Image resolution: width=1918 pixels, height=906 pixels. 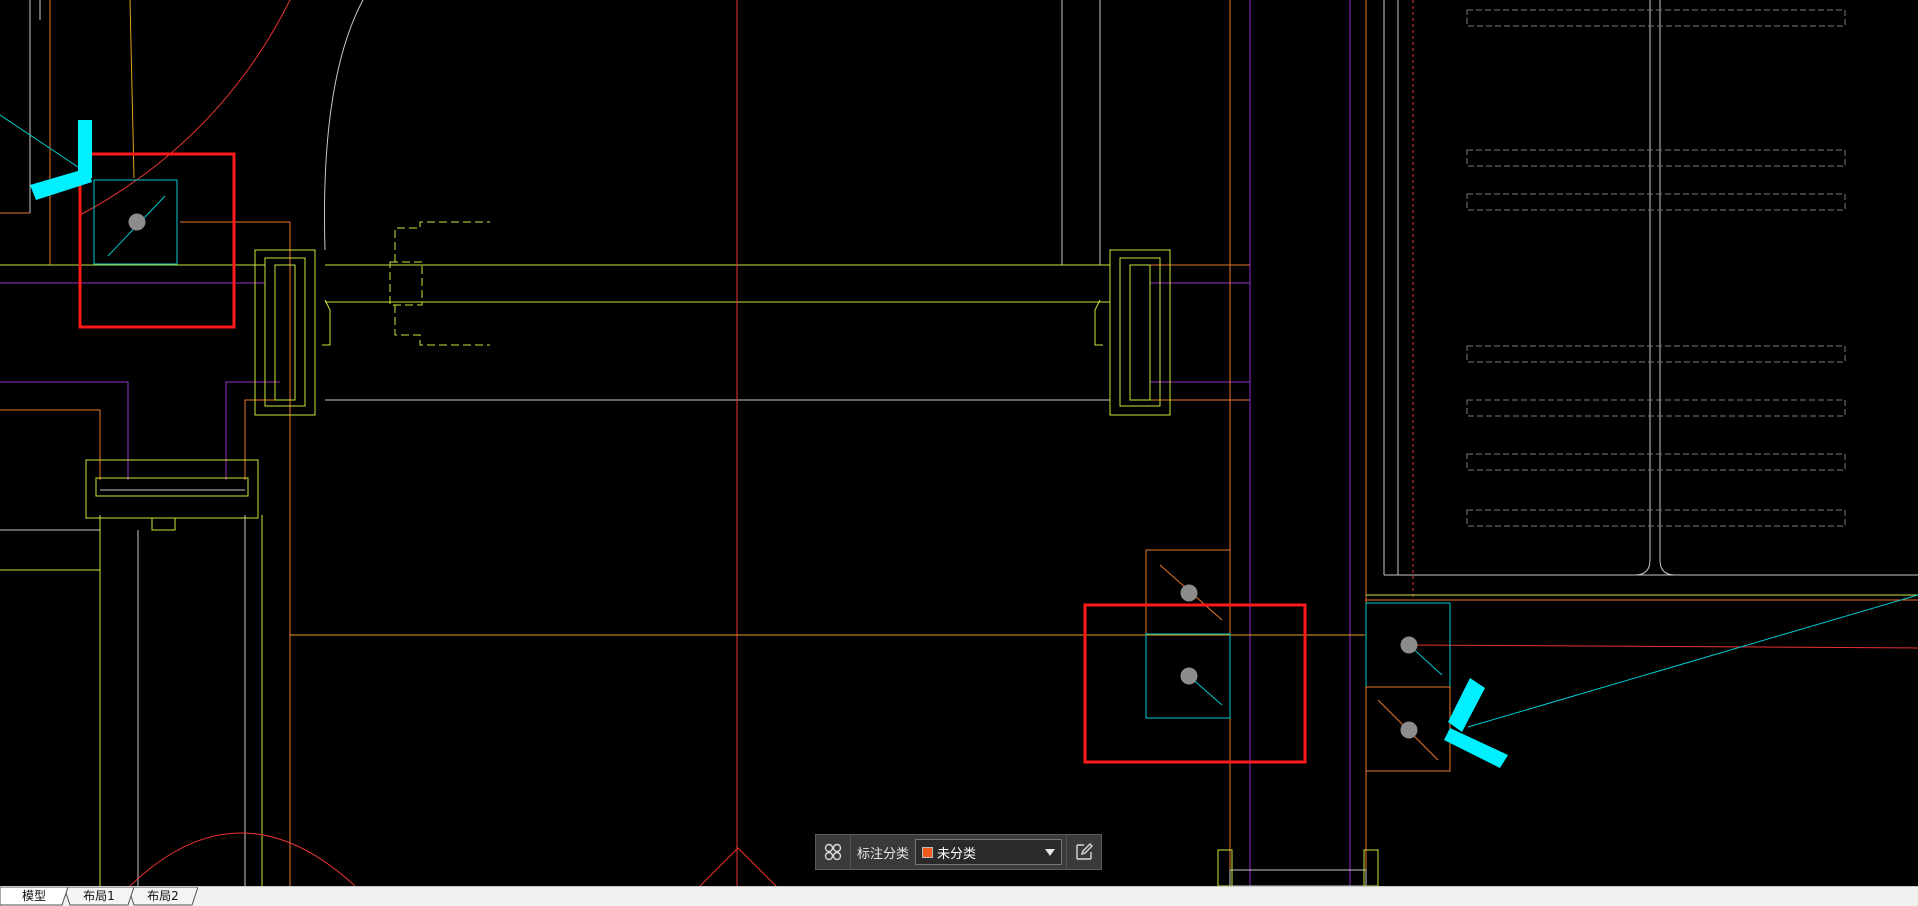 What do you see at coordinates (959, 896) in the screenshot?
I see `layout-tab-bar: 布局2 布局1 模型` at bounding box center [959, 896].